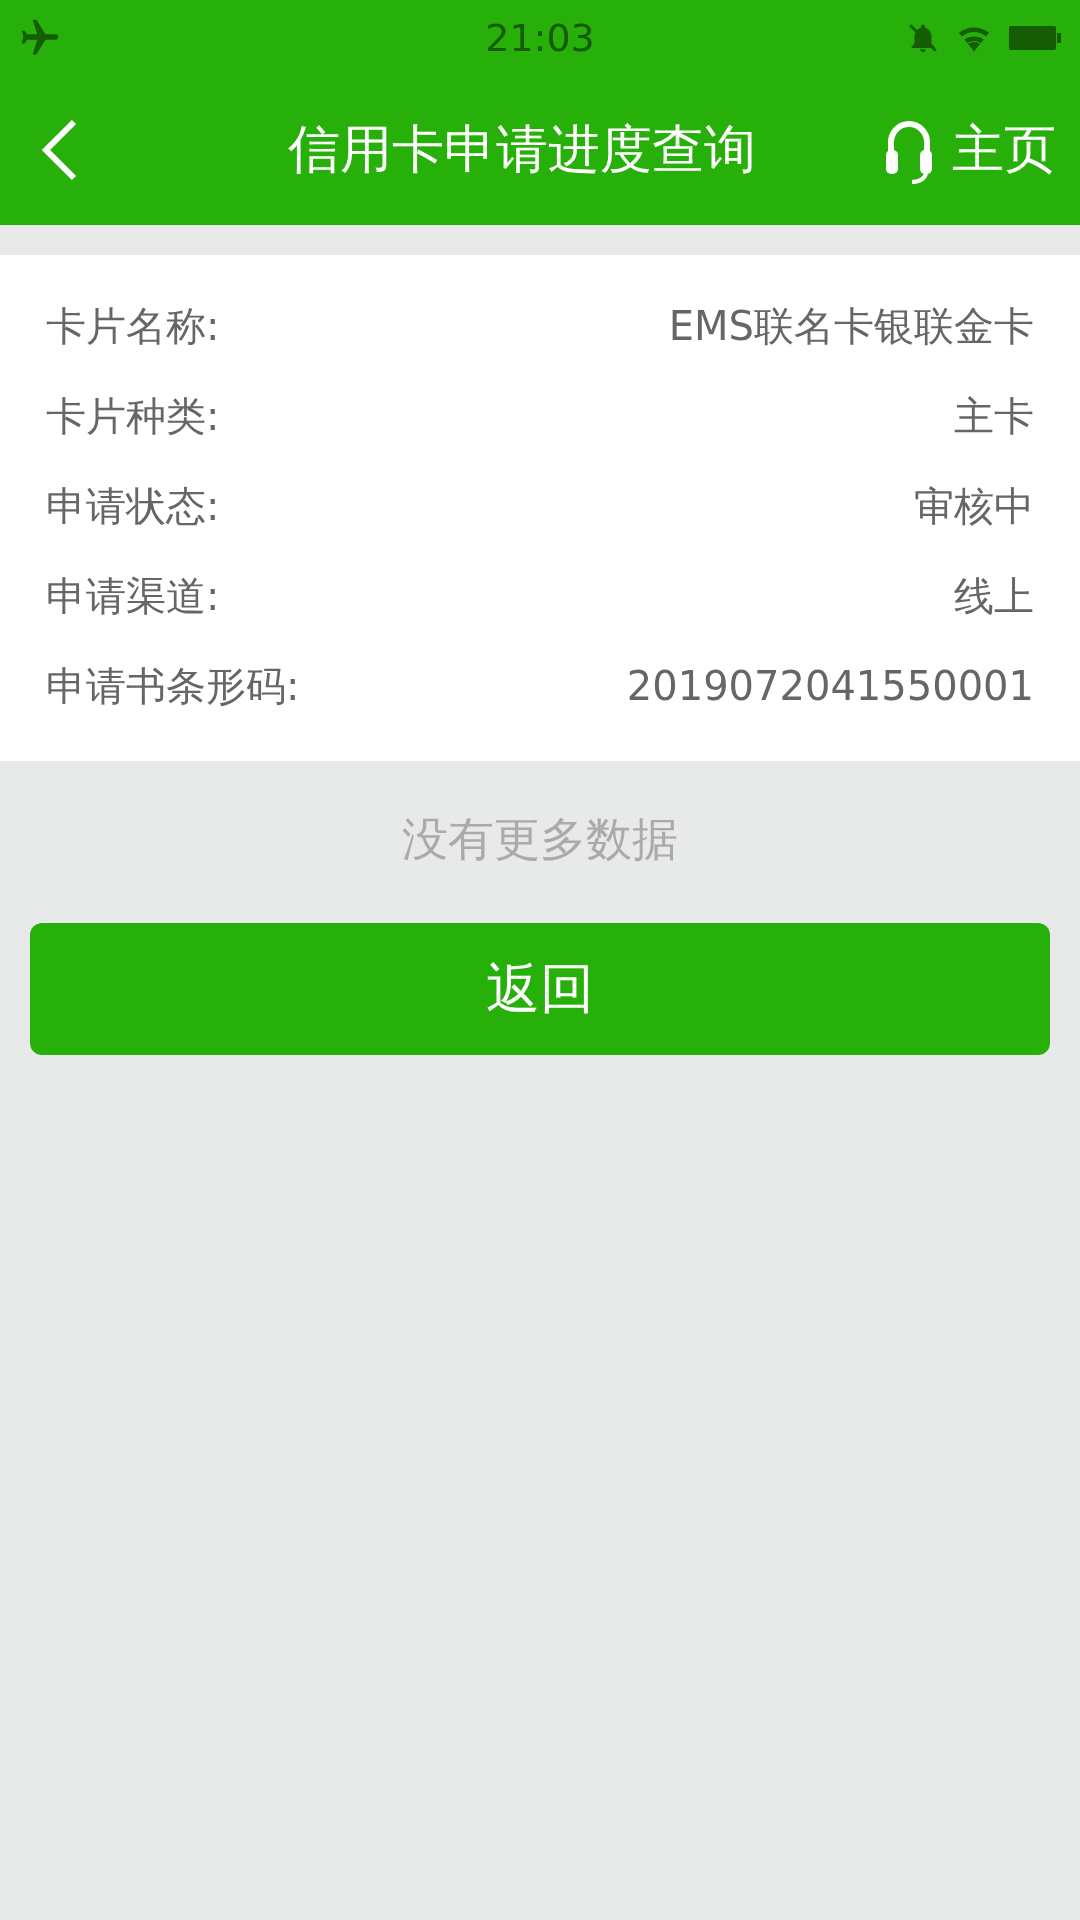 This screenshot has width=1080, height=1920. I want to click on battery-icon, so click(1035, 37).